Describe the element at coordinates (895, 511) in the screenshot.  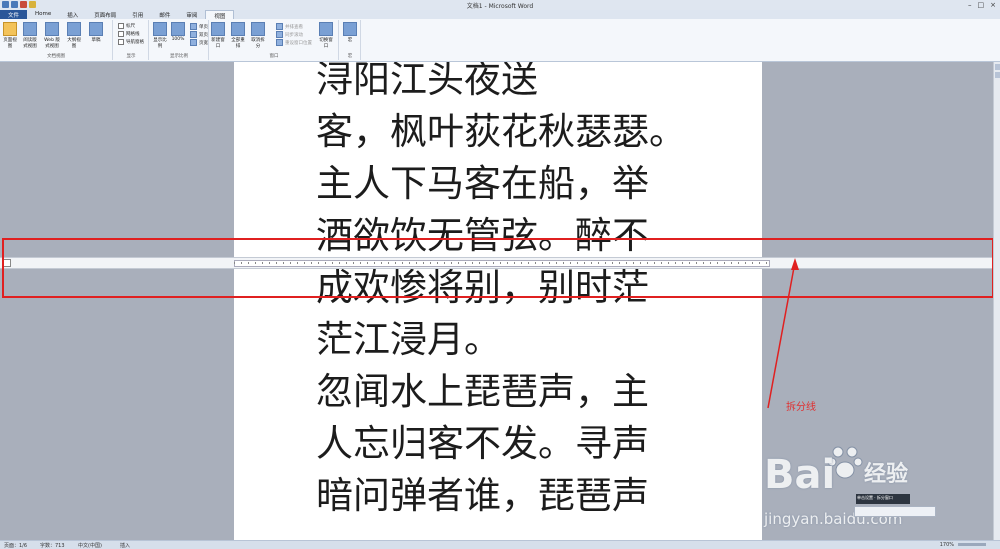
I see `mini-toolbar` at that location.